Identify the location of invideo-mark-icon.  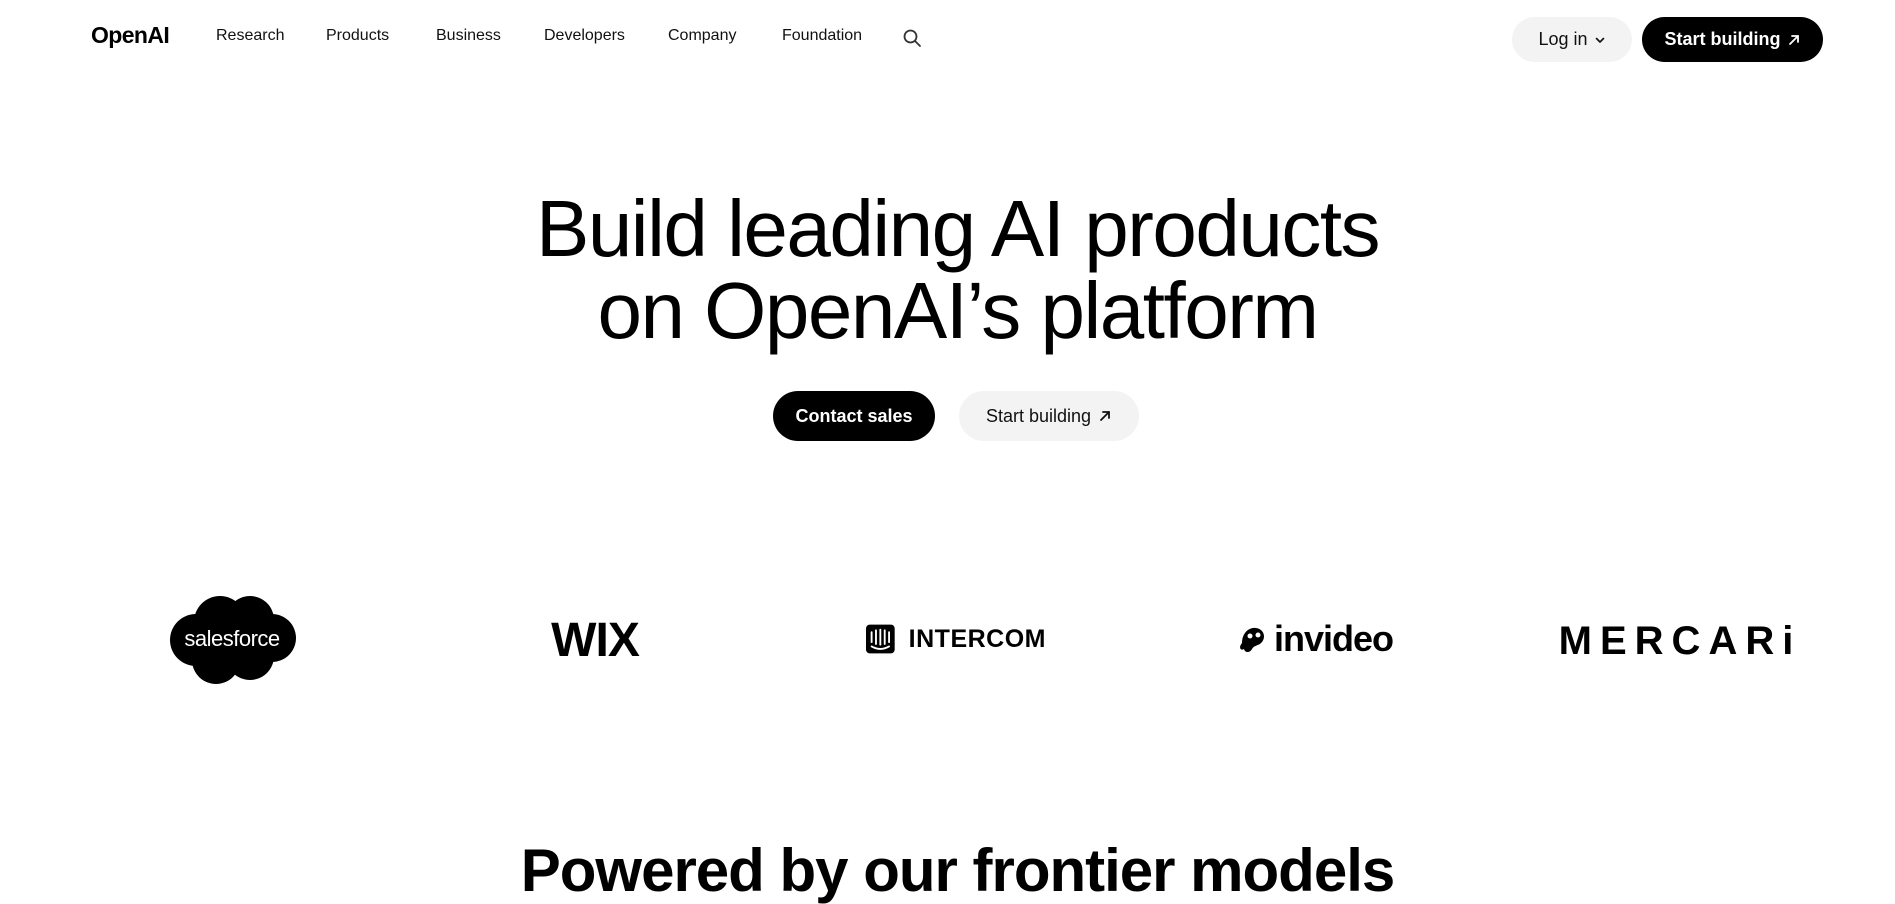
(1252, 639).